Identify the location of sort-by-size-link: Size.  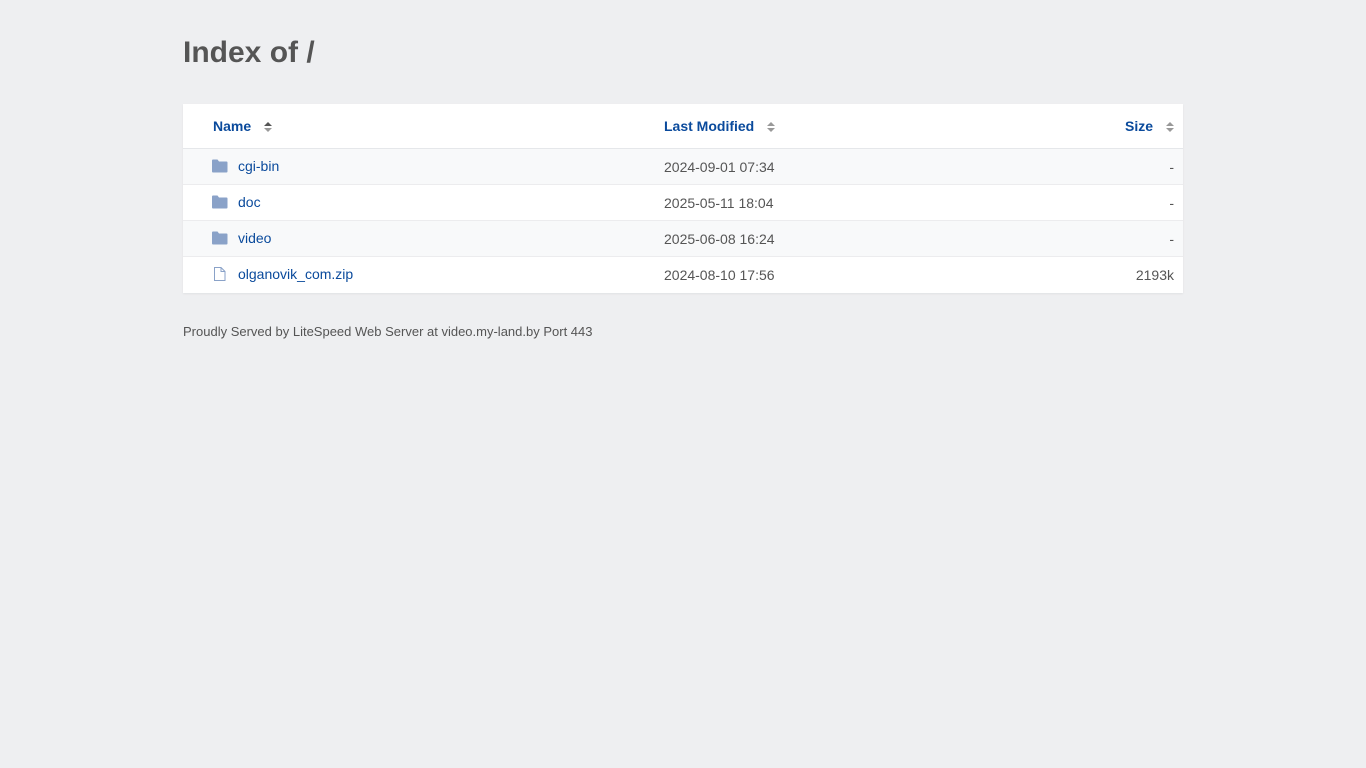
(1149, 126).